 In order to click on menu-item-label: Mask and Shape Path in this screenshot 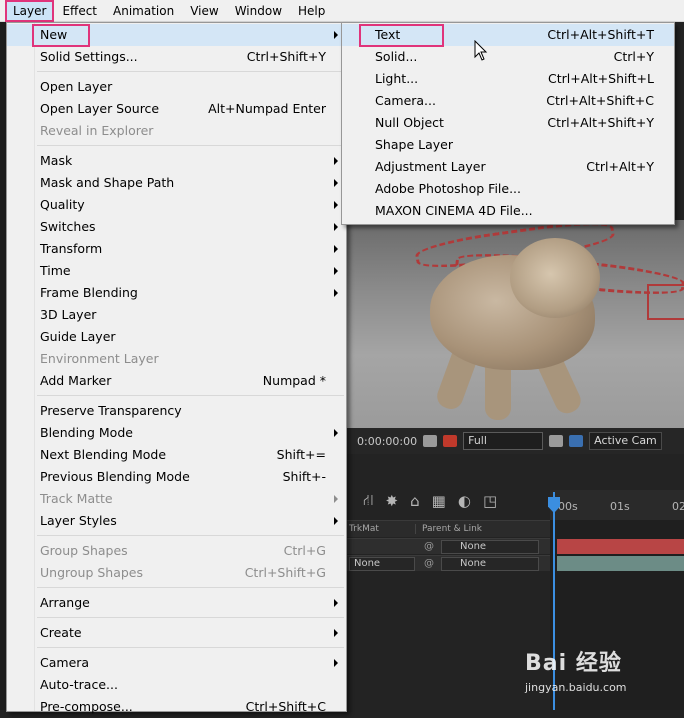, I will do `click(107, 182)`.